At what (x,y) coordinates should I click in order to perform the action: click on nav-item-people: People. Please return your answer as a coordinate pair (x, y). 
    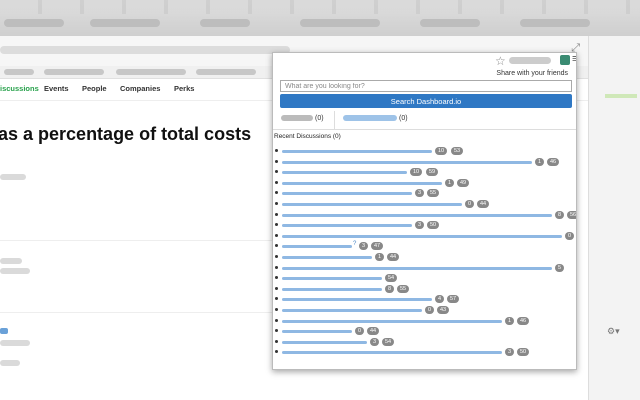
    Looking at the image, I should click on (94, 88).